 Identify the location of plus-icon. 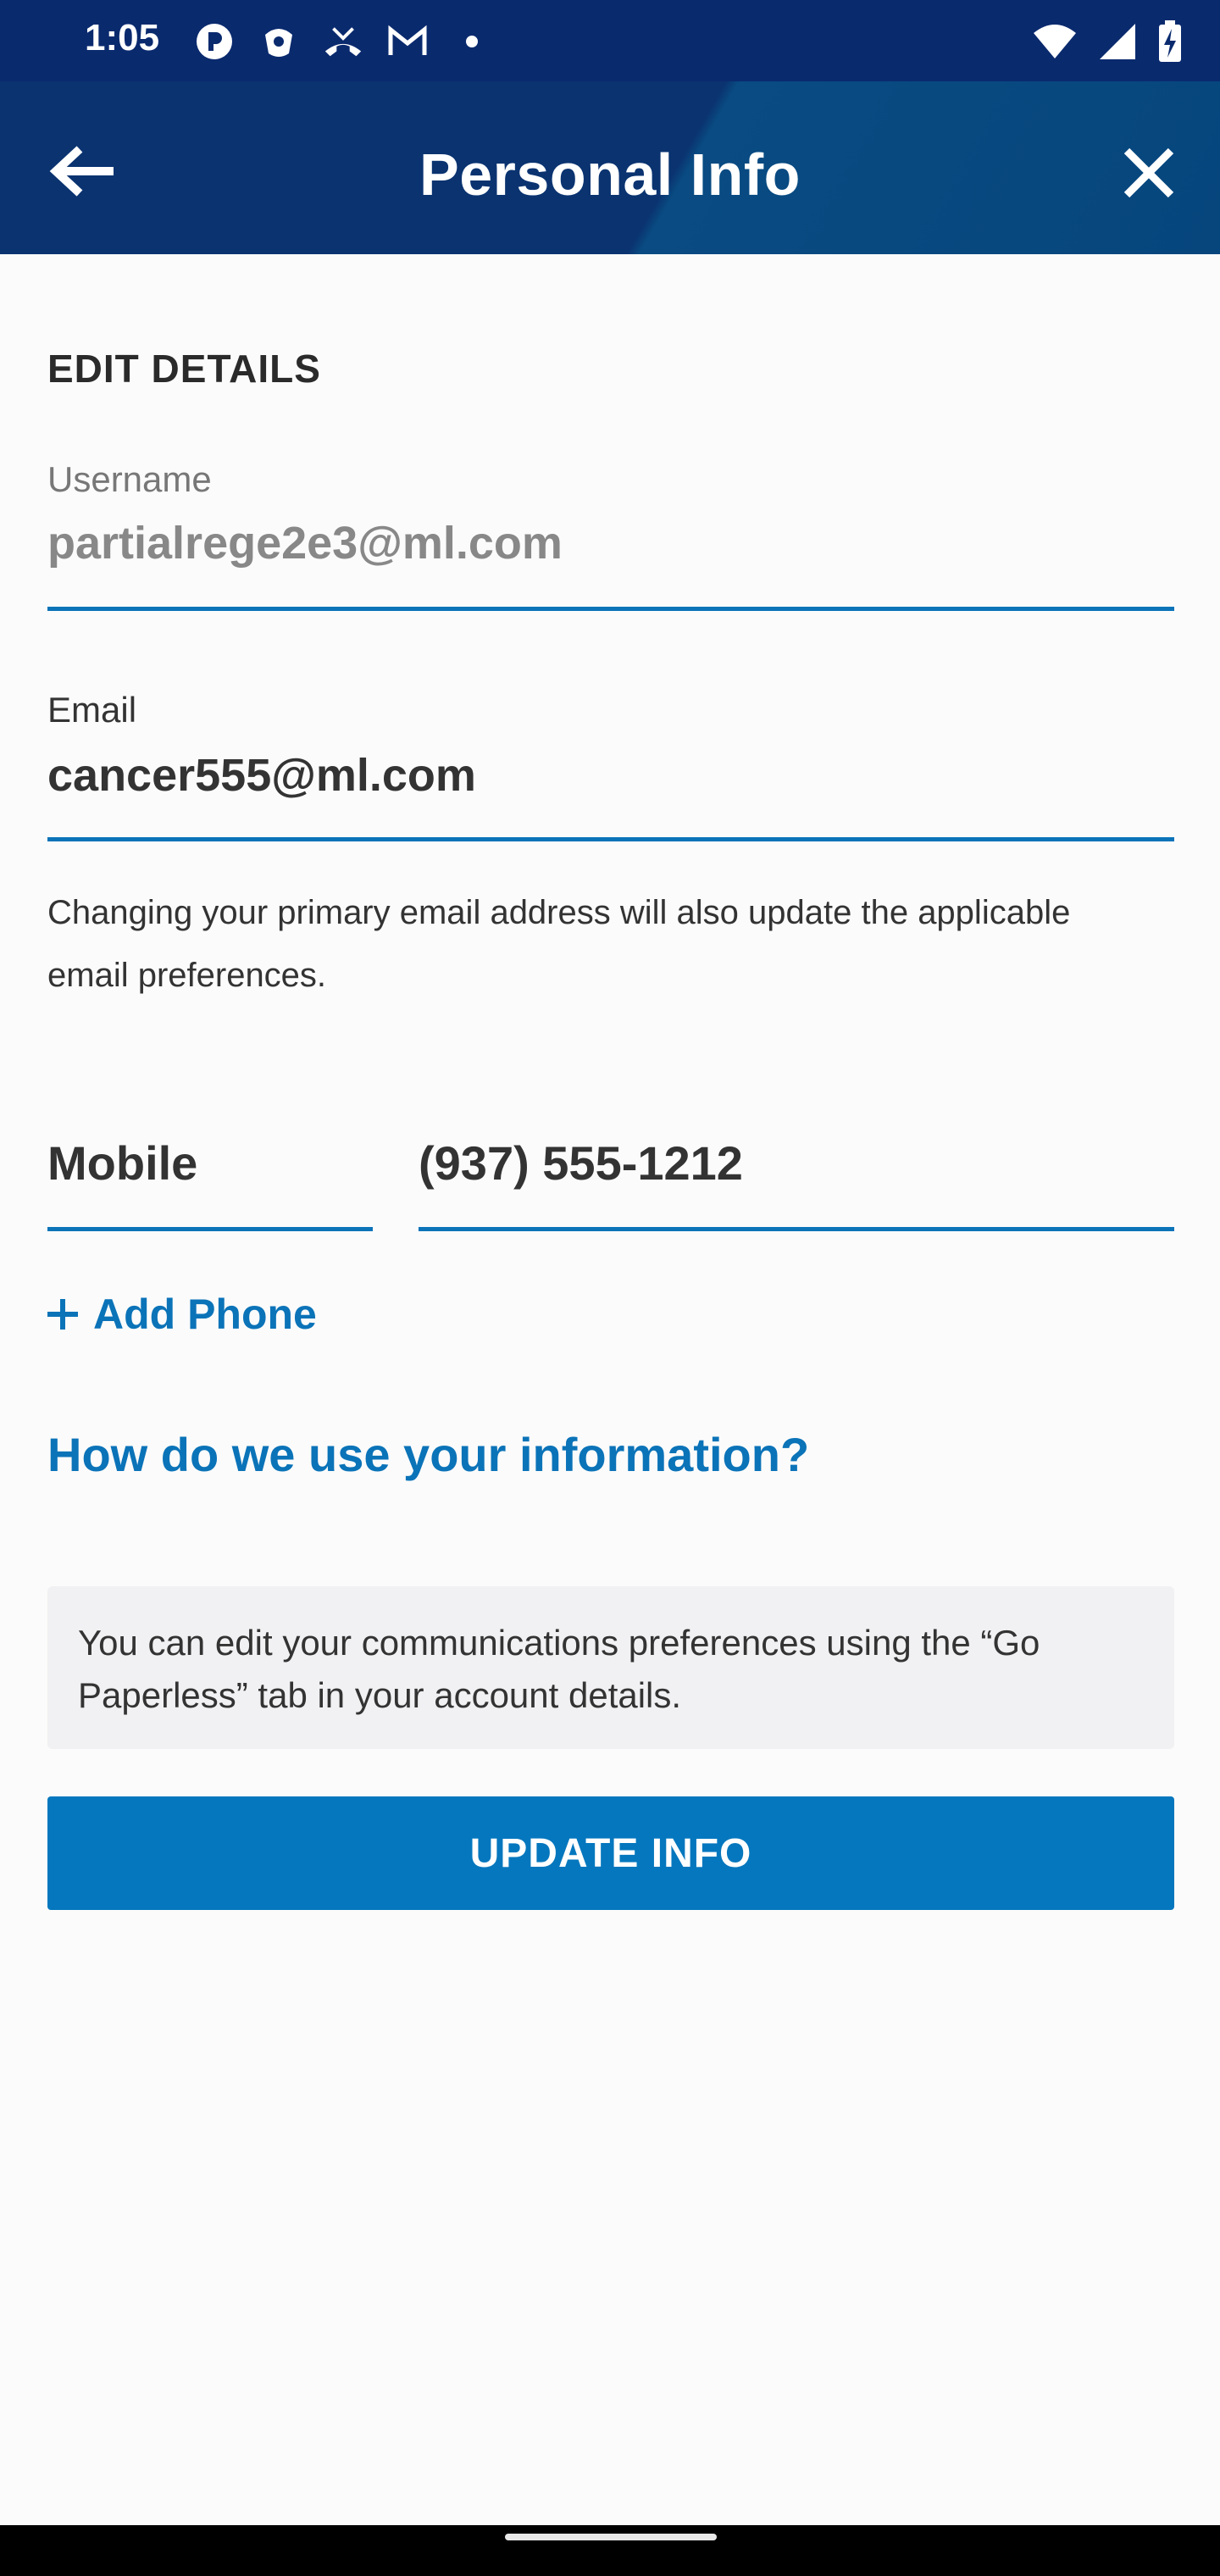
(62, 1314).